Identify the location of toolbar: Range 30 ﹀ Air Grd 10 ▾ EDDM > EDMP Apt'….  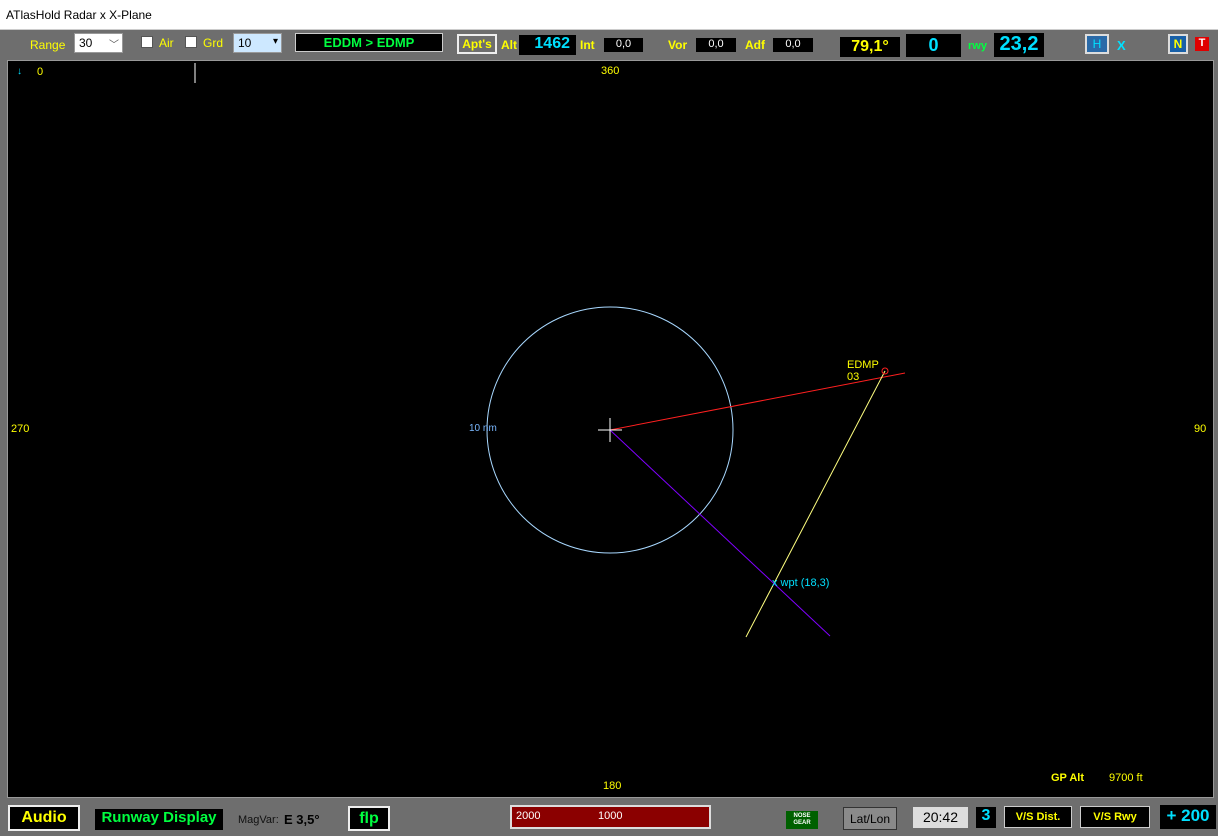
(609, 45).